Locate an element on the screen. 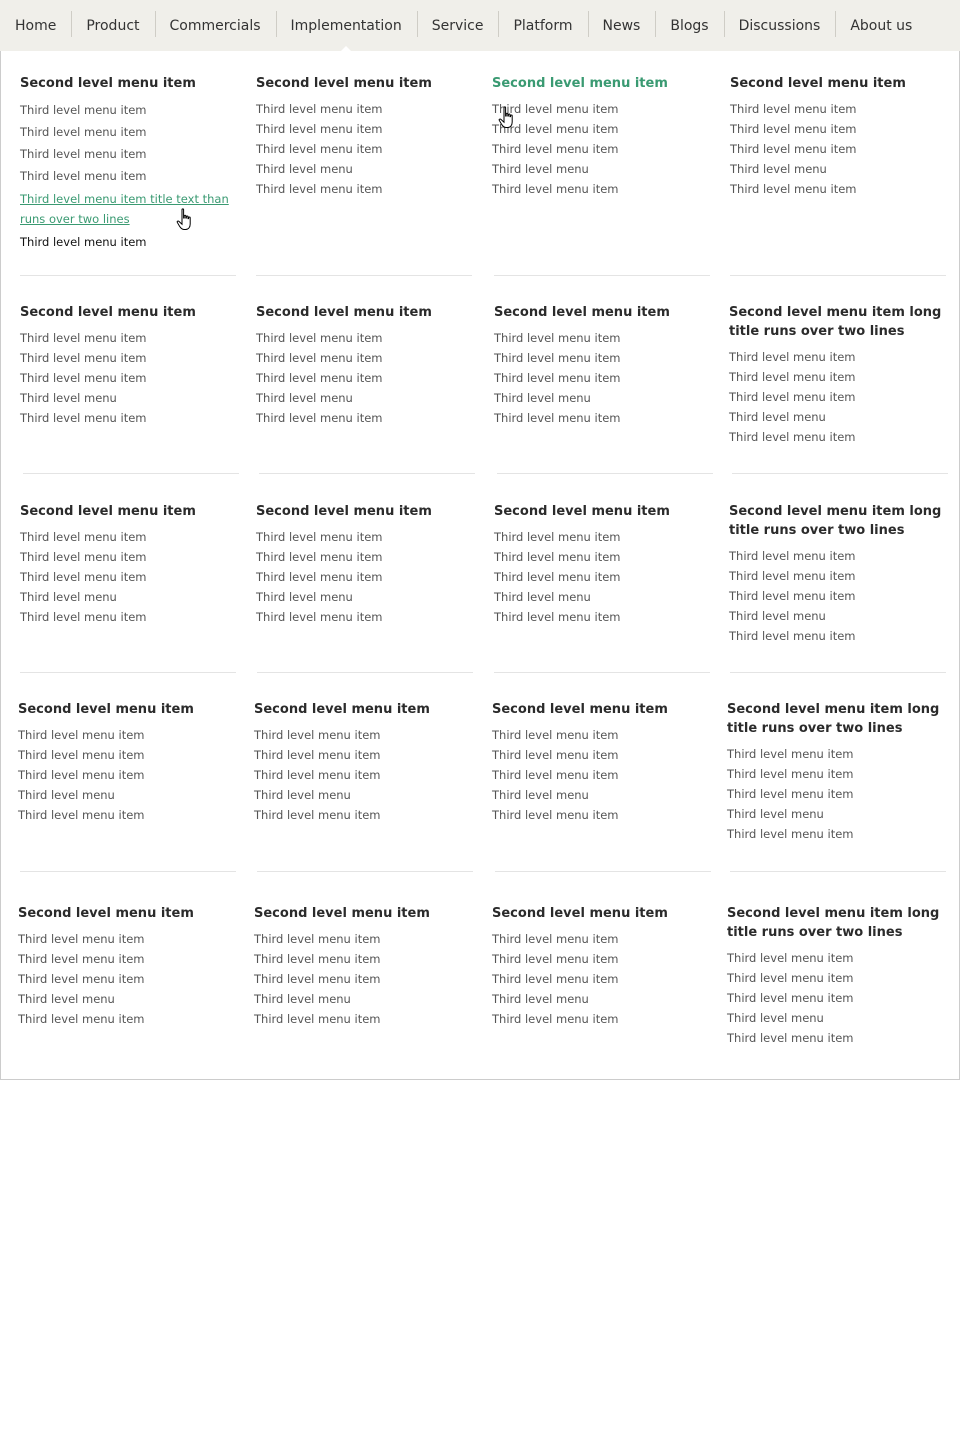 This screenshot has height=1440, width=960. nav-item-product: Product is located at coordinates (112, 24).